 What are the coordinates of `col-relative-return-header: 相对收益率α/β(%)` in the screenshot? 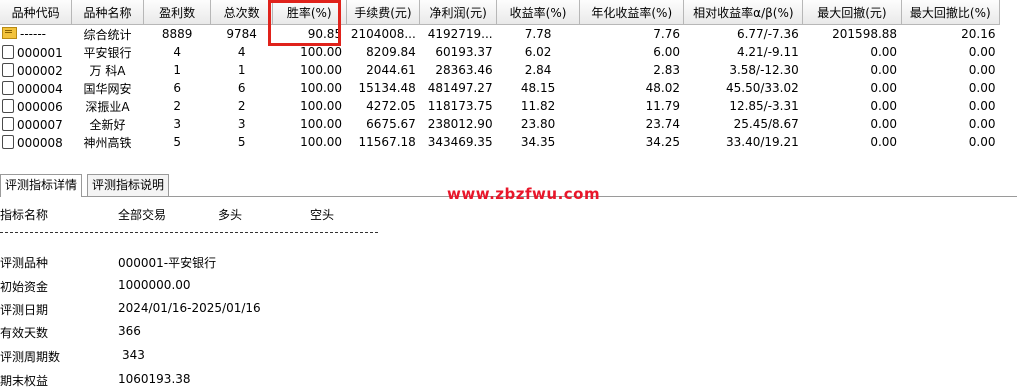 It's located at (743, 12).